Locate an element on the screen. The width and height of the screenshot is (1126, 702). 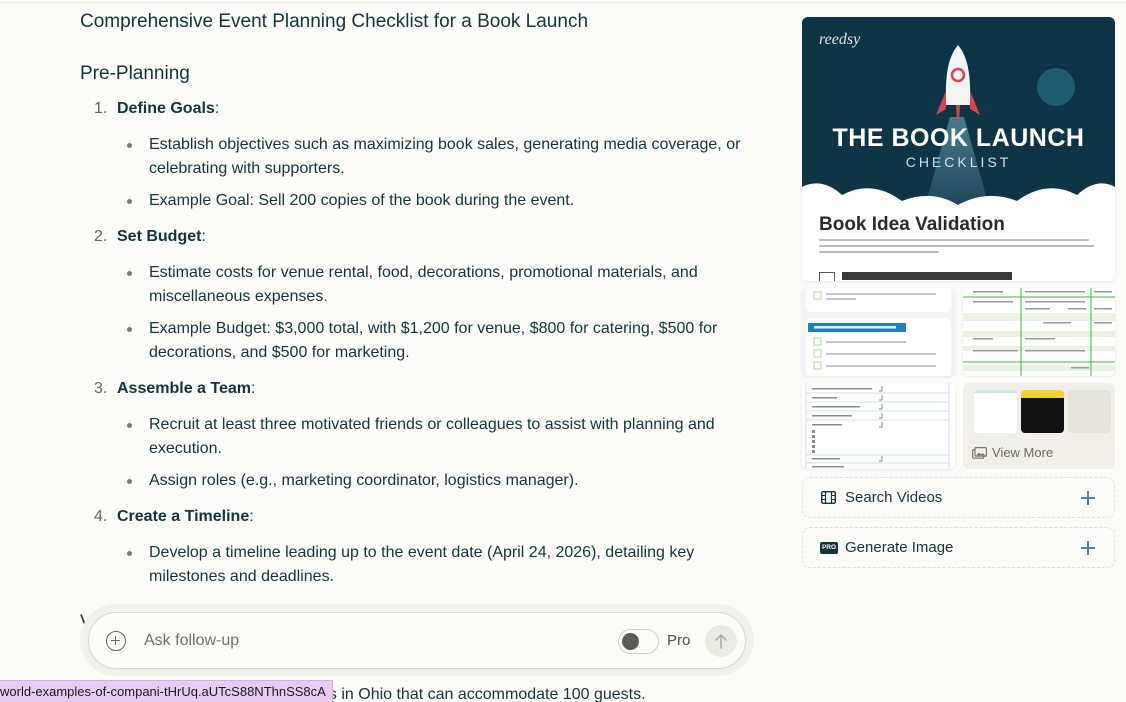
arrow-up-icon is located at coordinates (721, 641).